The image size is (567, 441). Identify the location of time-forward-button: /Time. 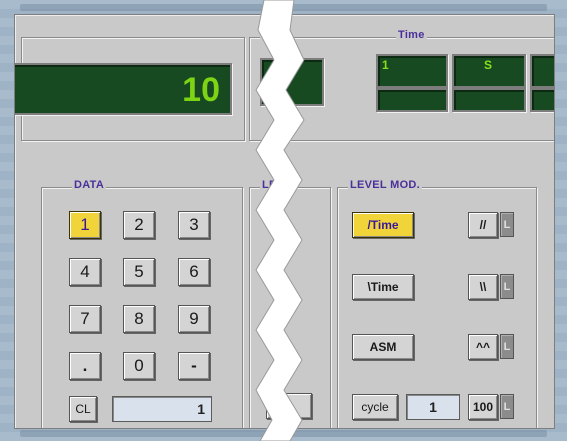
(383, 225).